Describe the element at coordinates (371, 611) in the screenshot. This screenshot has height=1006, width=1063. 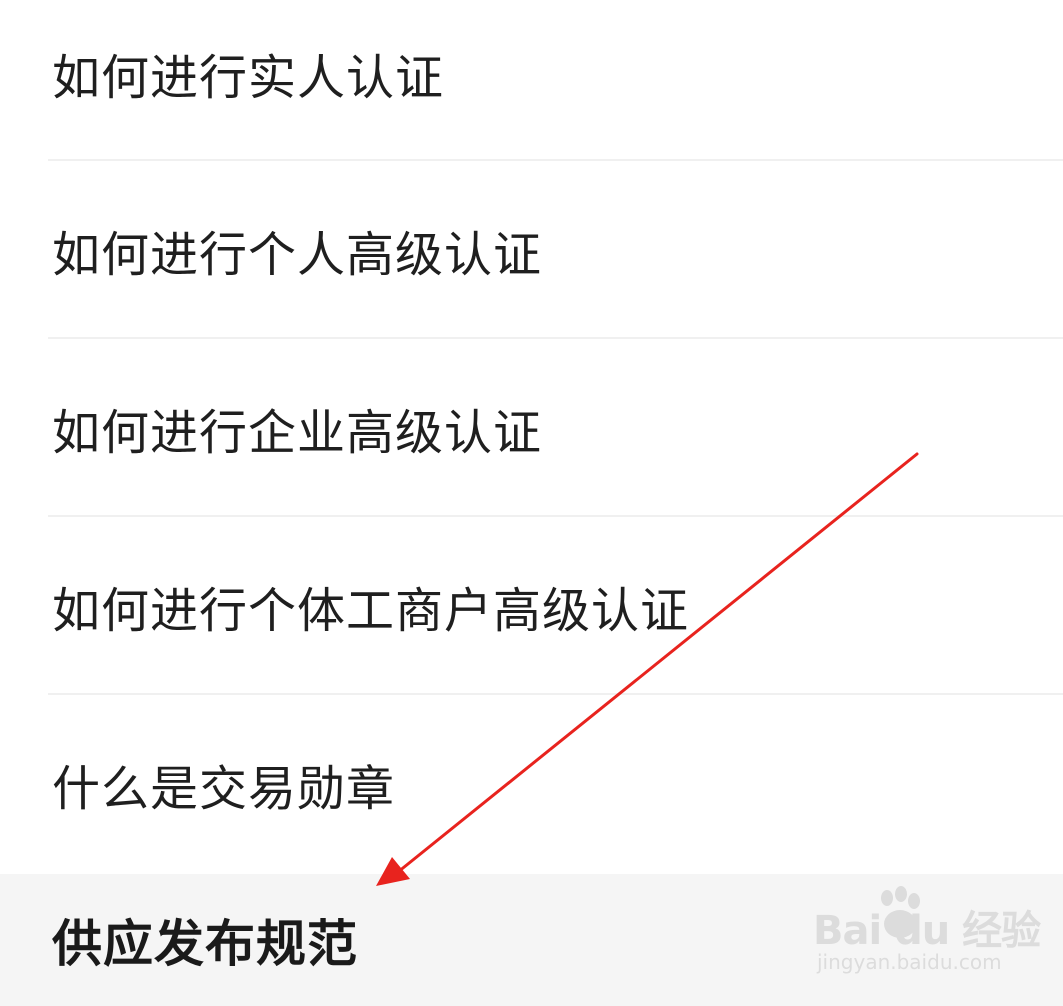
I see `faq-item-label: 如何进行个体工商户高级认证` at that location.